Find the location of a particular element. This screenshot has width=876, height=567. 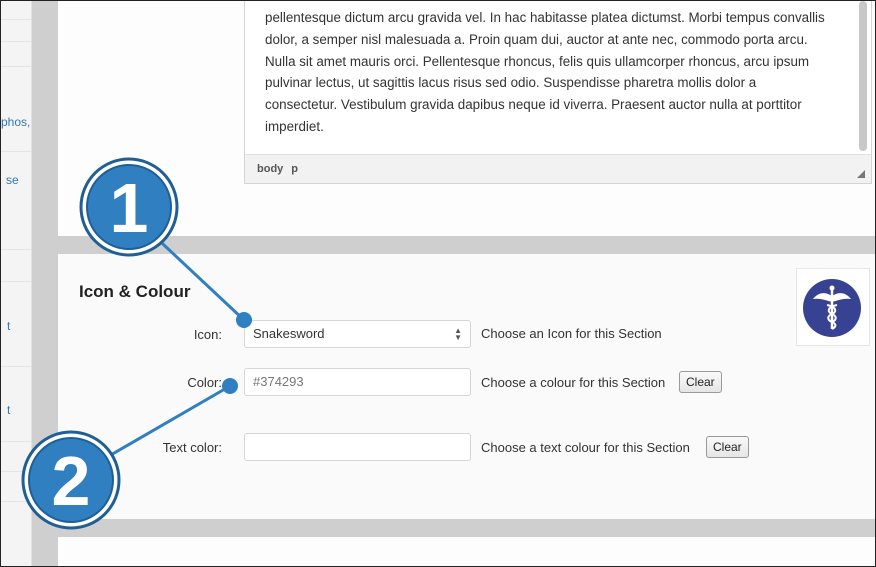

callout-1-connector is located at coordinates (199, 278).